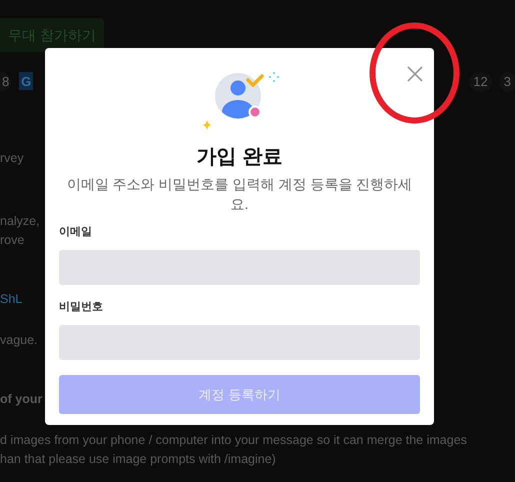 This screenshot has width=515, height=482. I want to click on logo-badge: G, so click(26, 81).